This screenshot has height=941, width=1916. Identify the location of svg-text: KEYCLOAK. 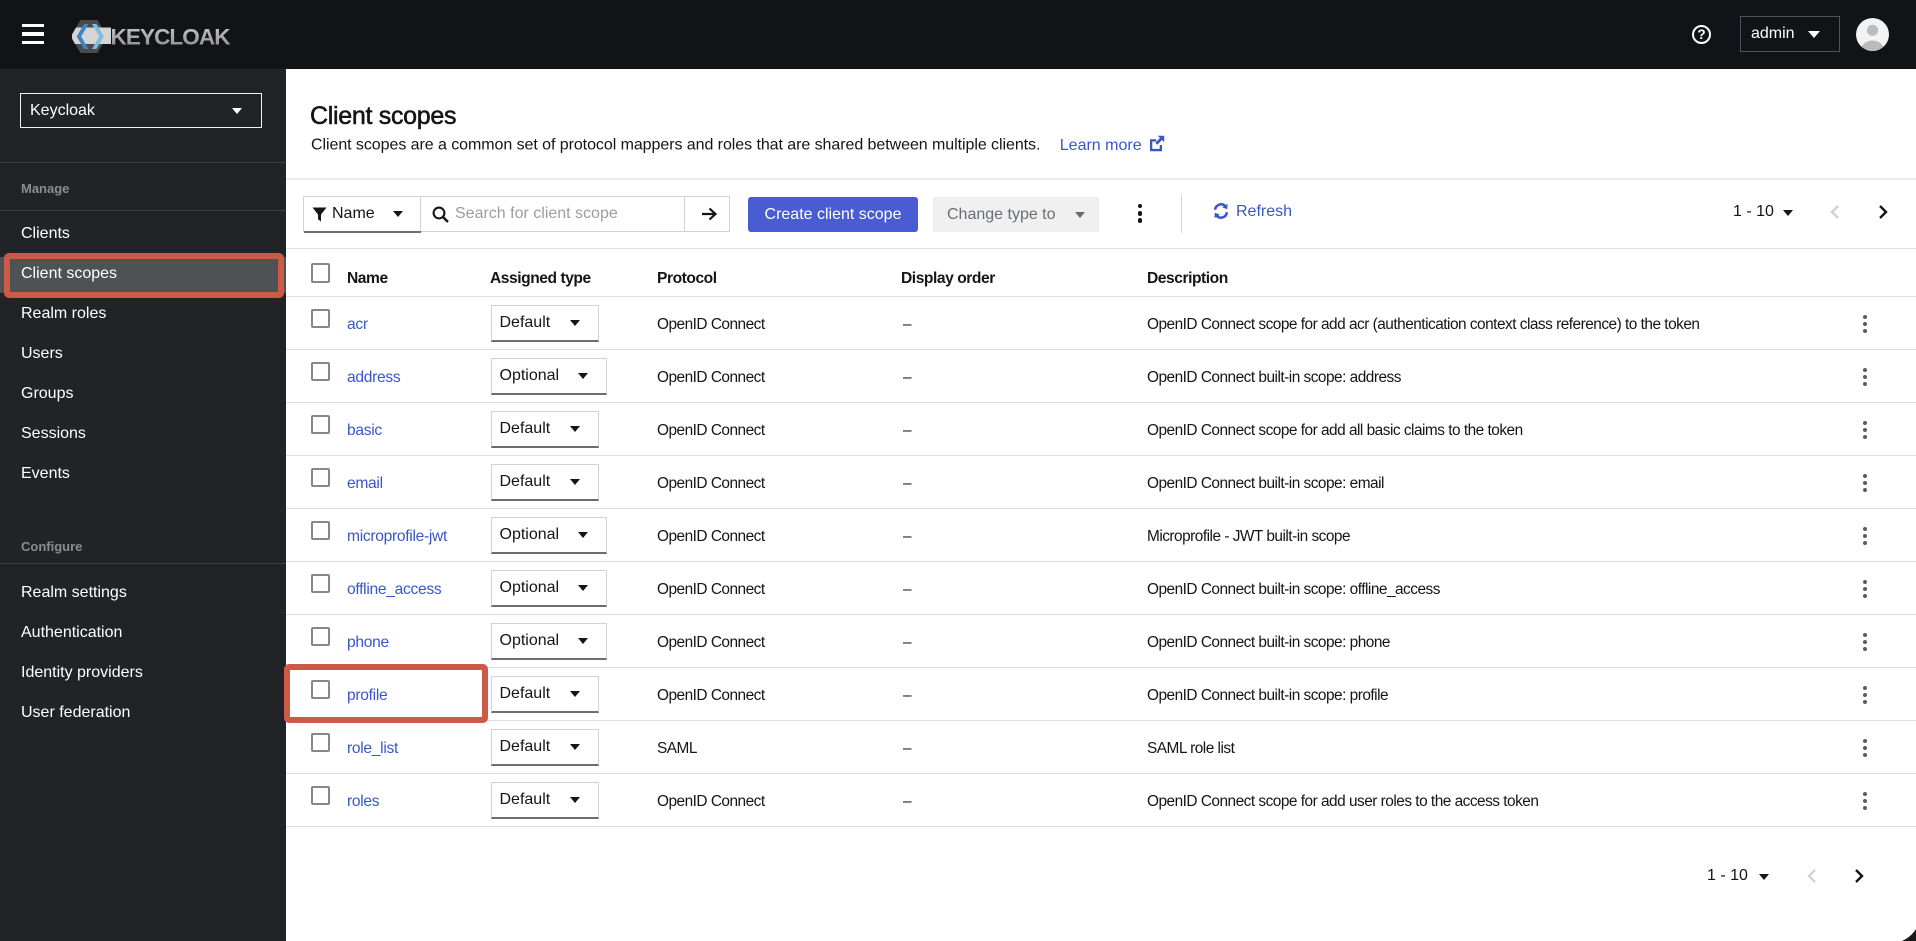
(171, 37).